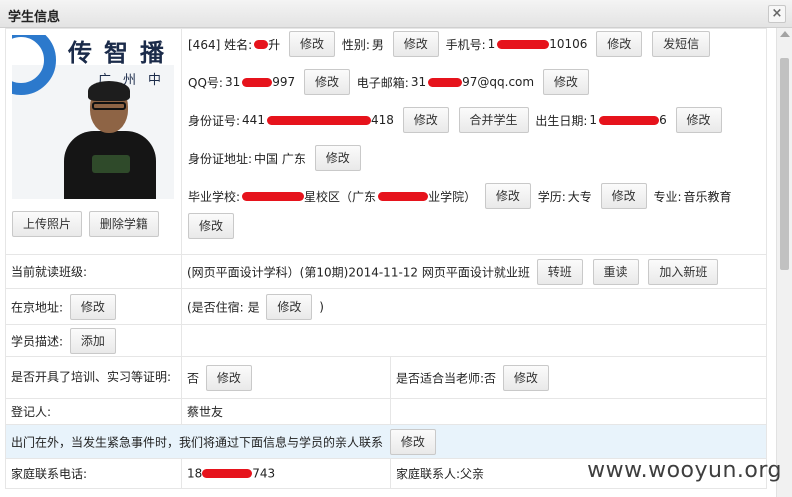 Image resolution: width=792 pixels, height=497 pixels. Describe the element at coordinates (264, 473) in the screenshot. I see `family-phone-suffix: 743` at that location.